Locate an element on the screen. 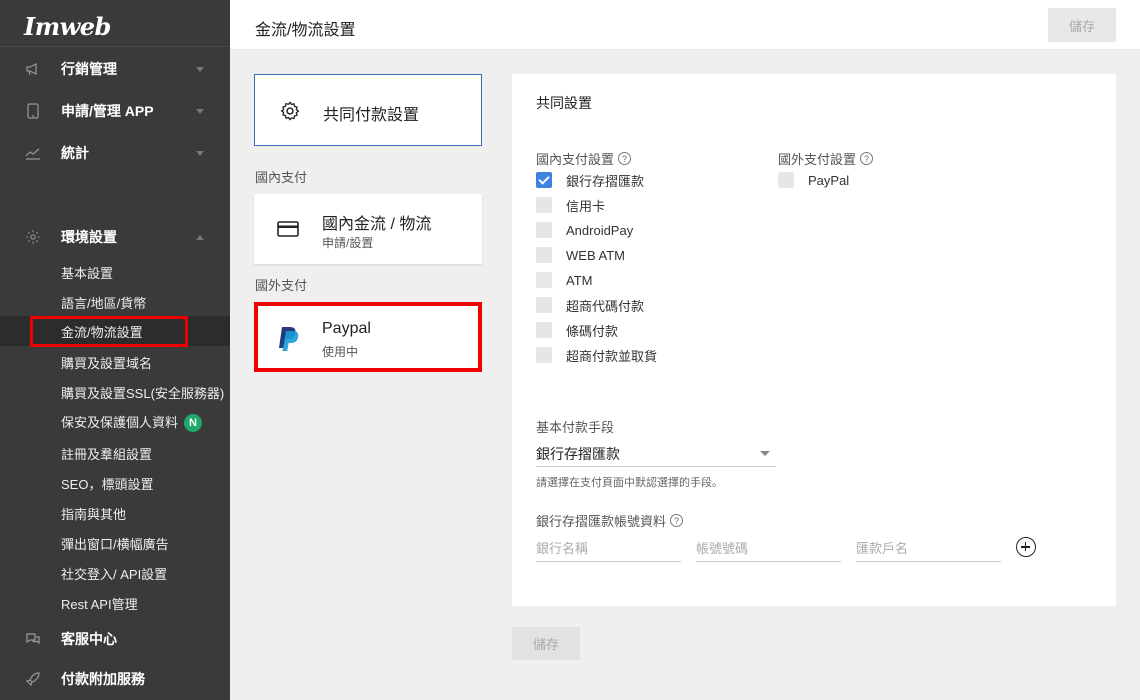 The width and height of the screenshot is (1140, 700). menu-label: 統計 is located at coordinates (75, 153).